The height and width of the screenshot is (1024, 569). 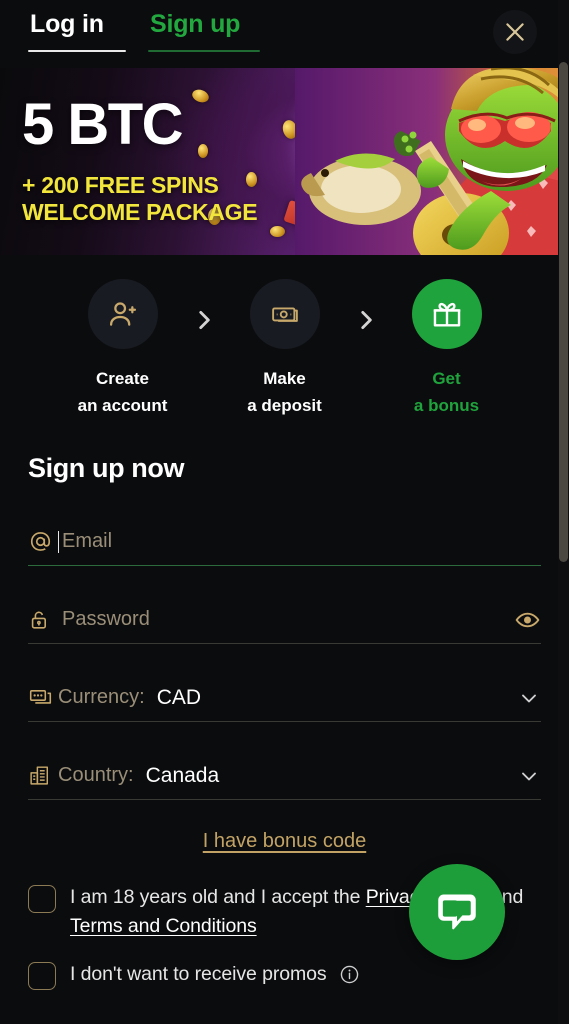 What do you see at coordinates (43, 541) in the screenshot?
I see `at-sign-icon` at bounding box center [43, 541].